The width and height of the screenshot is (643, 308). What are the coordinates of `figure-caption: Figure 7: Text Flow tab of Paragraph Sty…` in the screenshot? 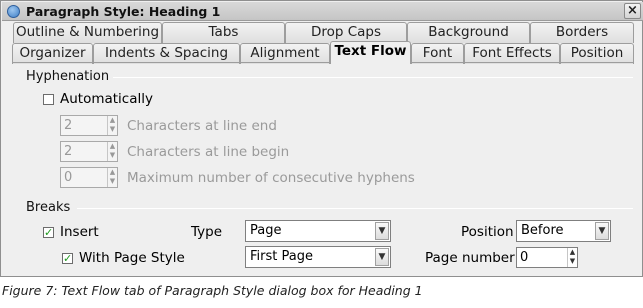 It's located at (212, 290).